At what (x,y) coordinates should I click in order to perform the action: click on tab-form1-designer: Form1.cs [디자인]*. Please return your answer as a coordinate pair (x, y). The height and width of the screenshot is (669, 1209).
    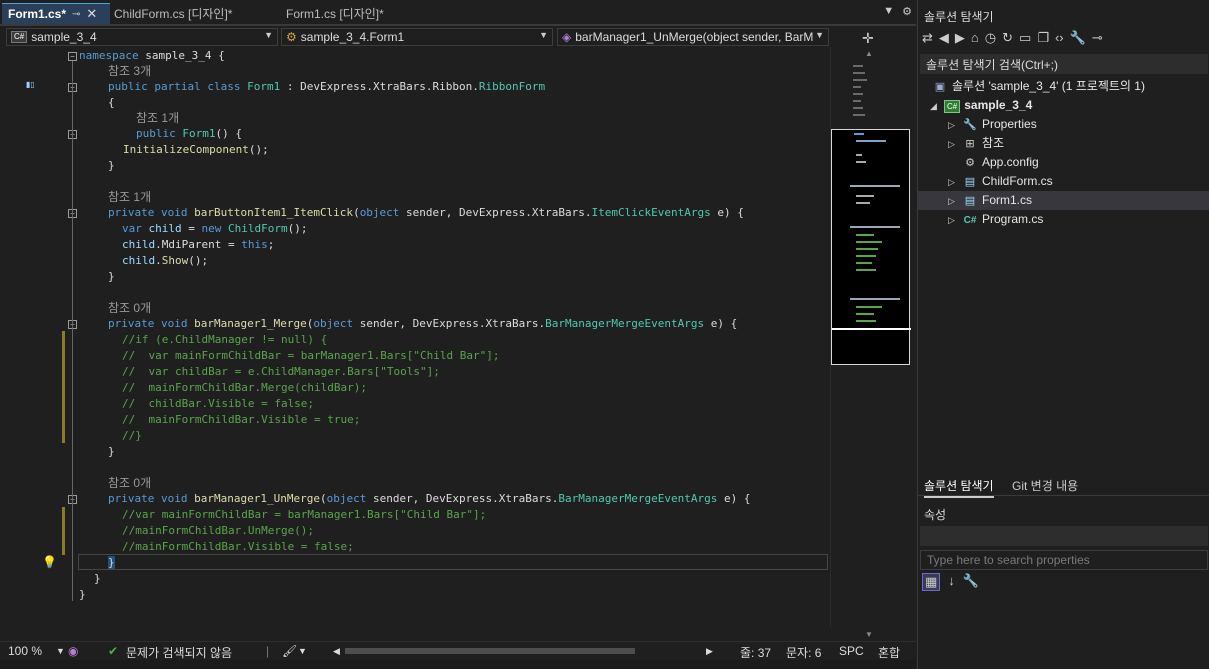
    Looking at the image, I should click on (355, 13).